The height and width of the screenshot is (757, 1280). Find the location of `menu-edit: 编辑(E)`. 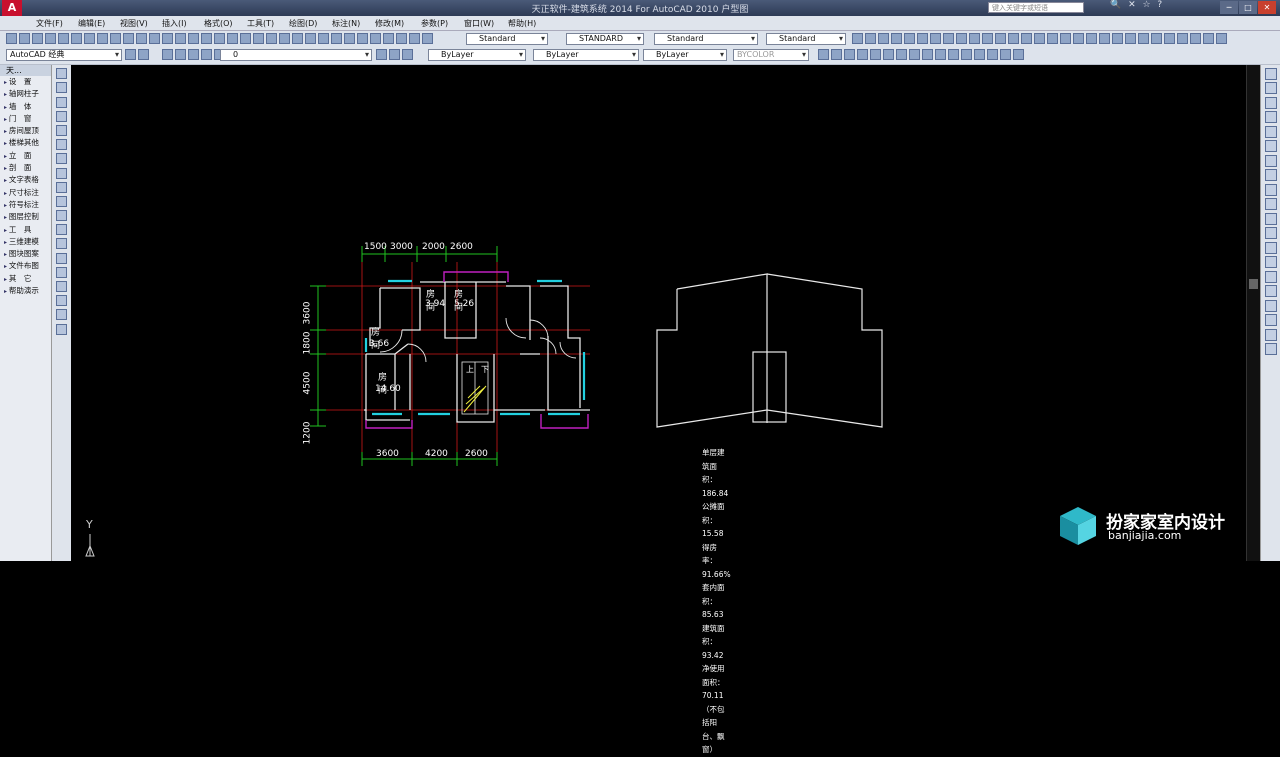

menu-edit: 编辑(E) is located at coordinates (91, 23).